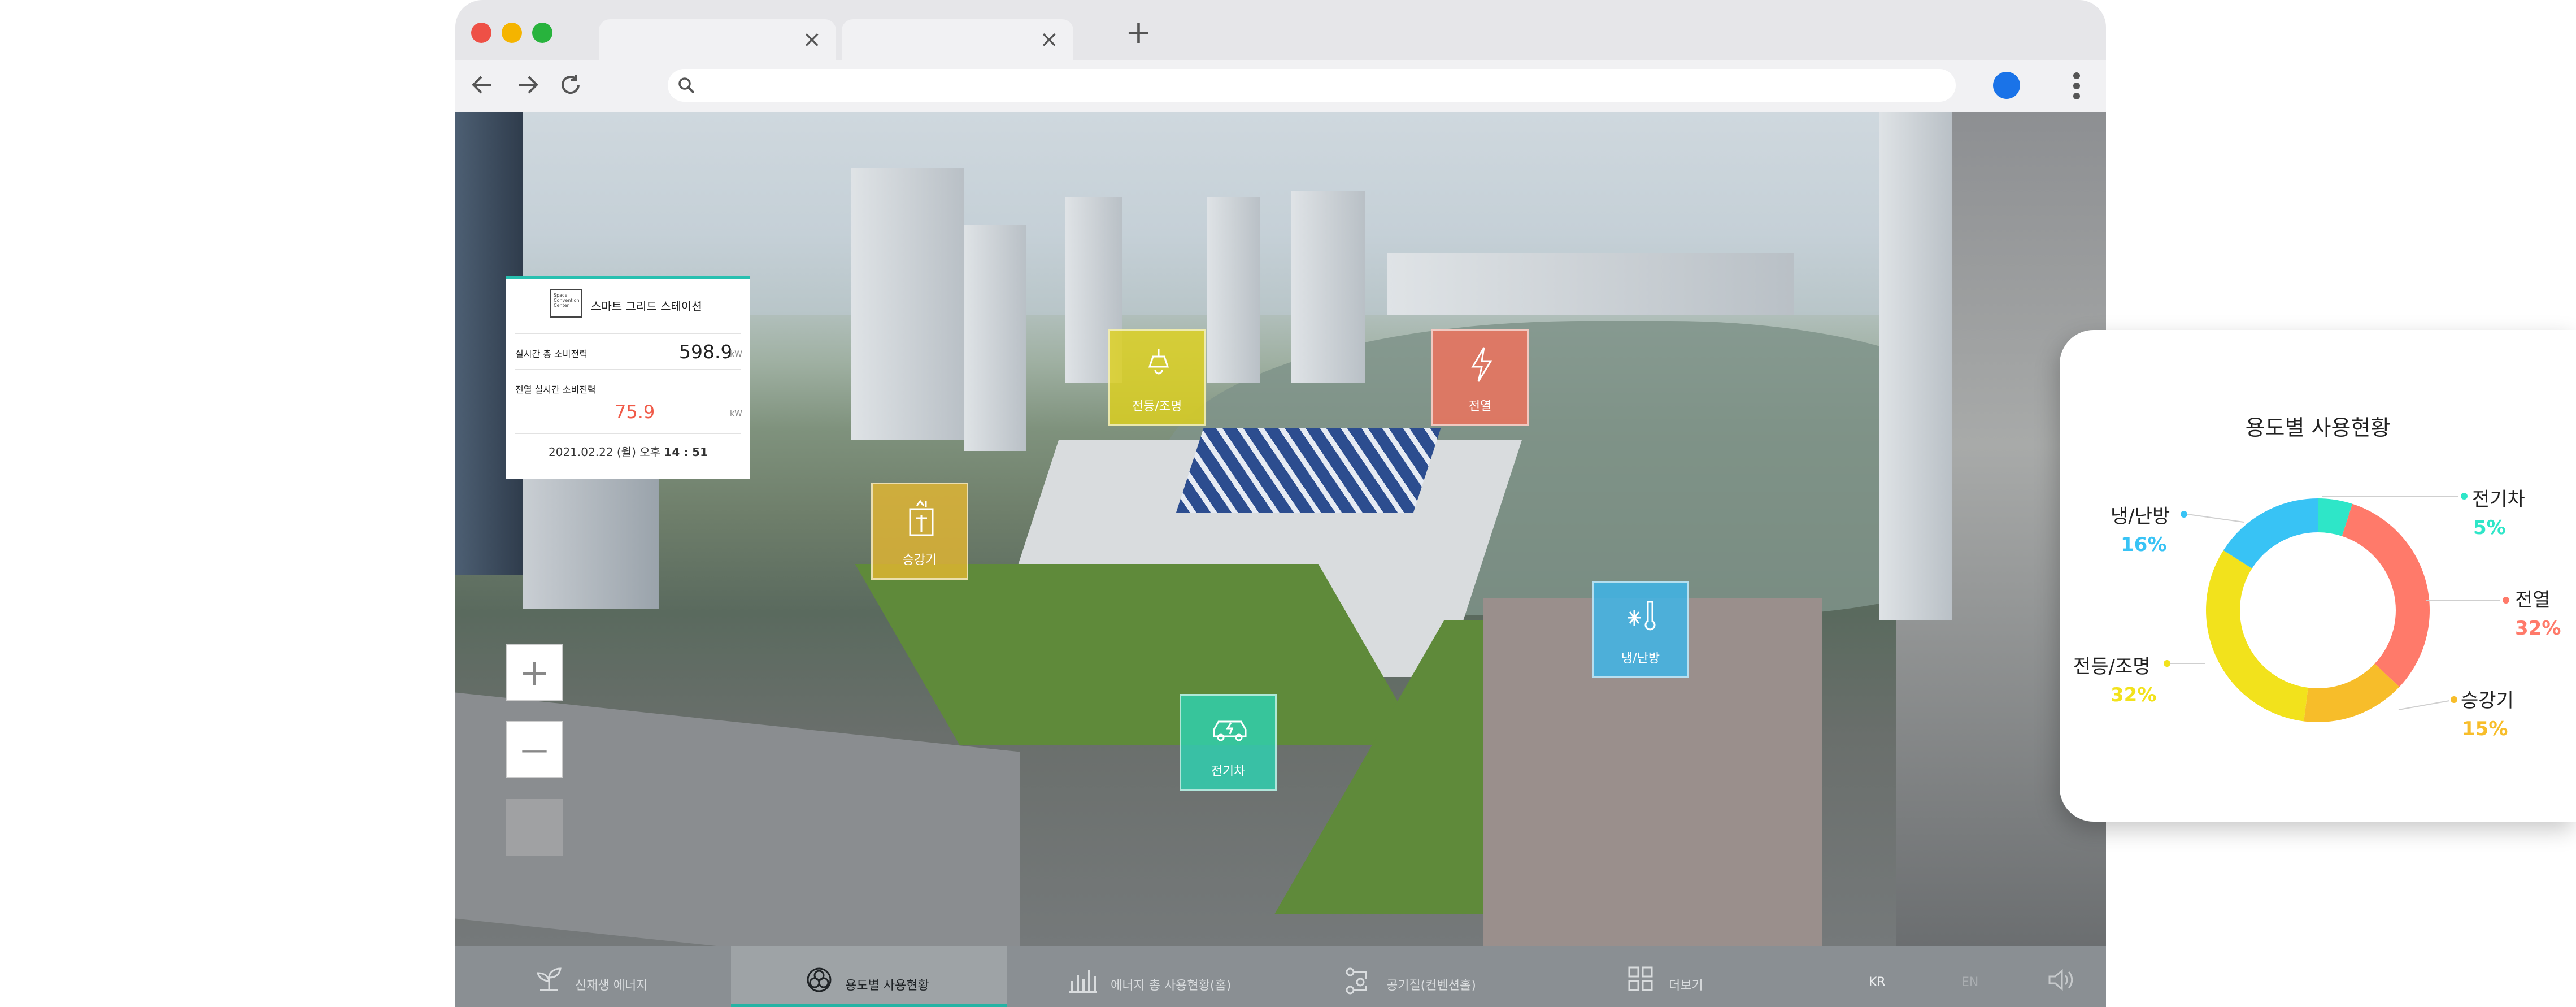 Image resolution: width=2576 pixels, height=1007 pixels. I want to click on ev-segment-pct: 5%, so click(2489, 527).